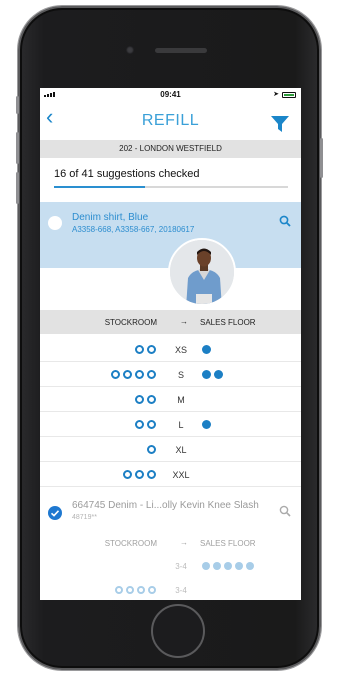 This screenshot has width=338, height=673. I want to click on location-icon: ➤, so click(276, 94).